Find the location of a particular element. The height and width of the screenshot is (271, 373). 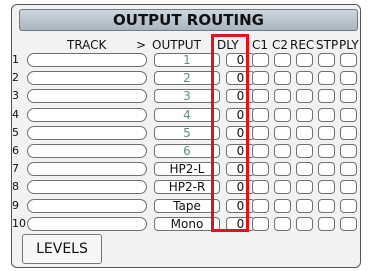

output-select-field: 3 is located at coordinates (187, 96).